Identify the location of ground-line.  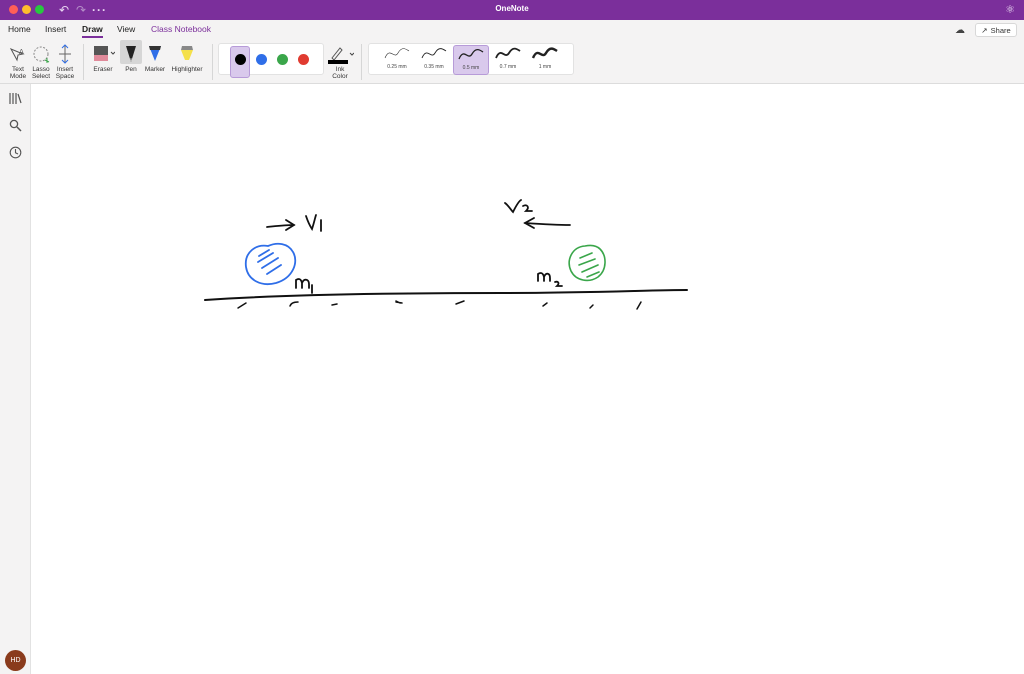
(446, 295).